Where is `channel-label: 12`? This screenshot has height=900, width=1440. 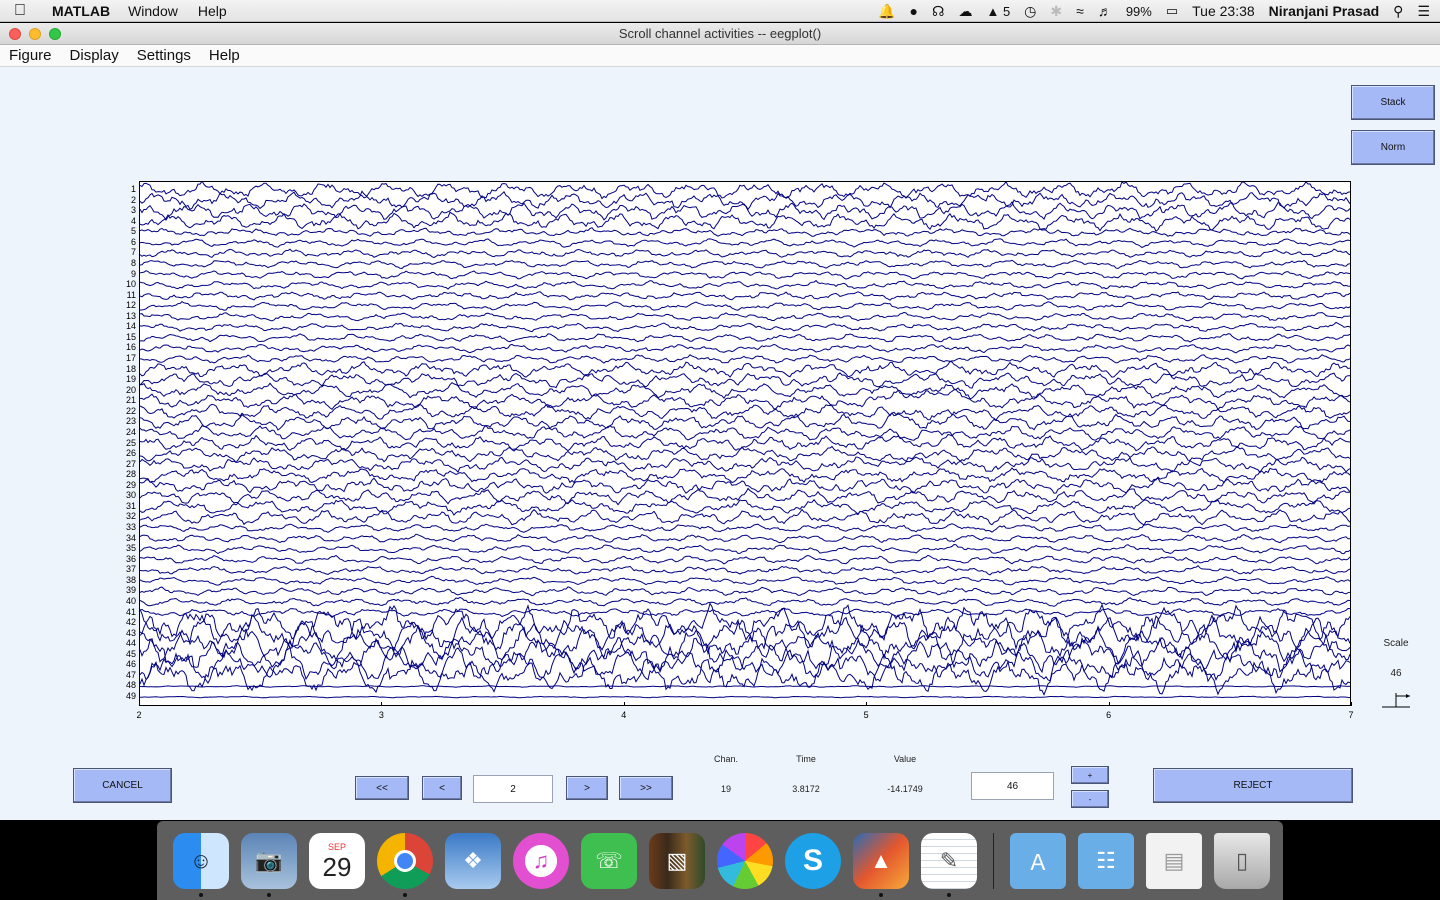
channel-label: 12 is located at coordinates (130, 305).